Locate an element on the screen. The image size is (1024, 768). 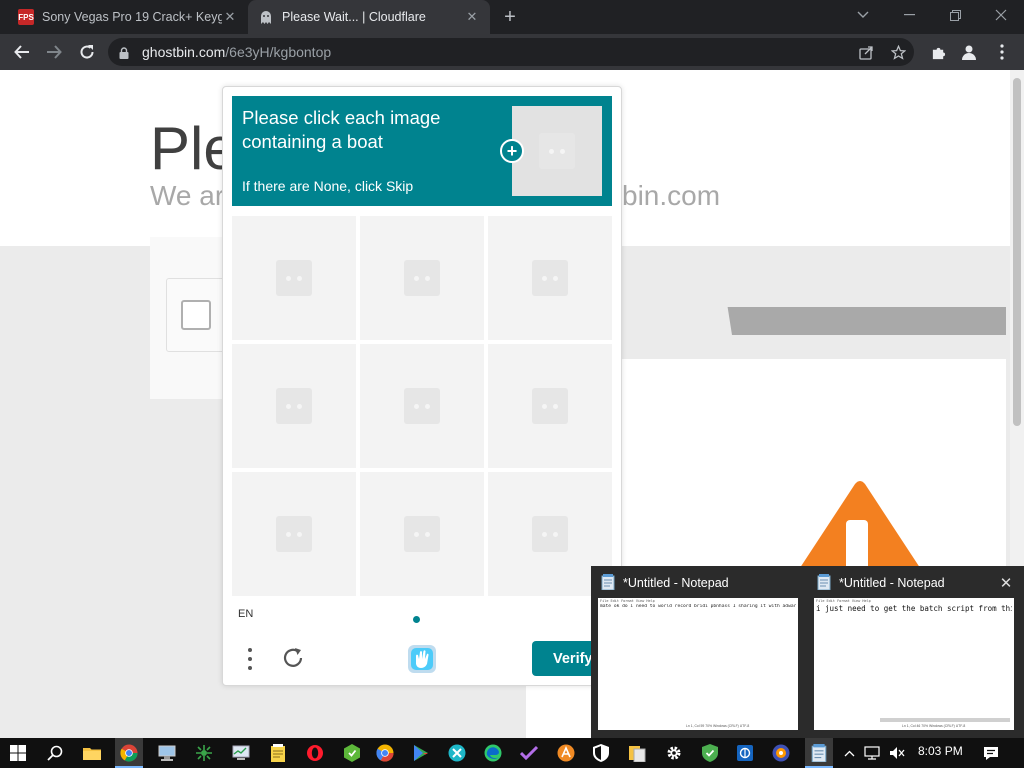
opera-icon is located at coordinates (315, 753).